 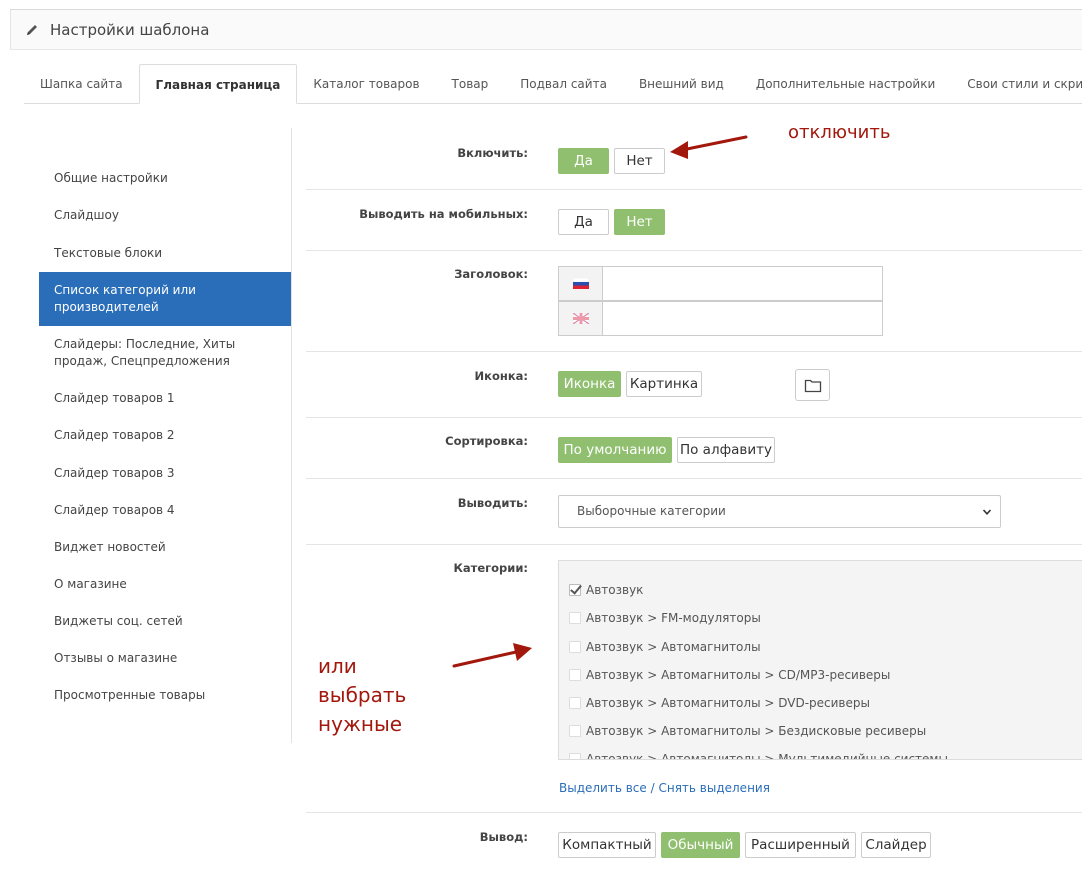 I want to click on folder-browse-button, so click(x=812, y=385).